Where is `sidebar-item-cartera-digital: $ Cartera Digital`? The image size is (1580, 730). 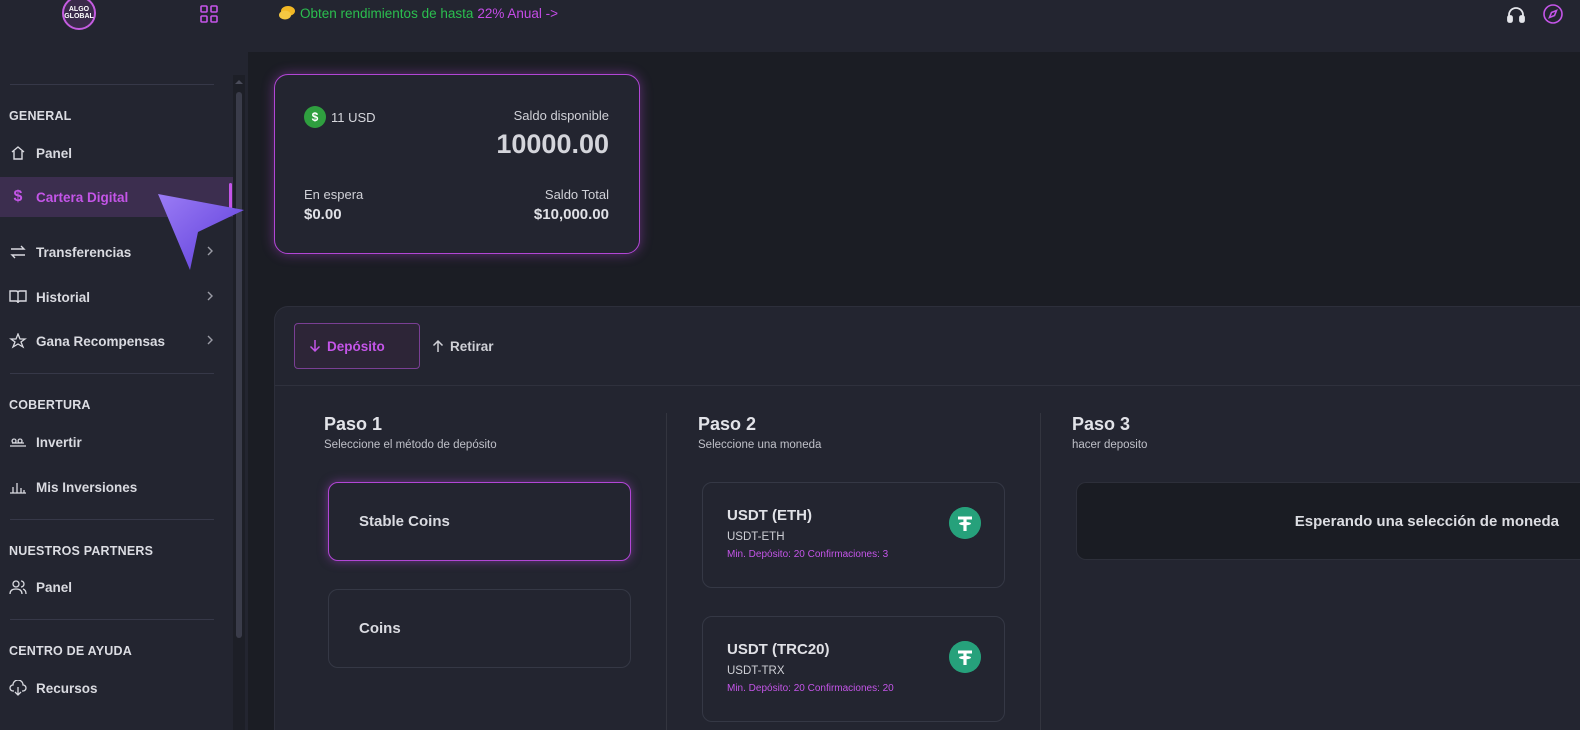
sidebar-item-cartera-digital: $ Cartera Digital is located at coordinates (117, 197).